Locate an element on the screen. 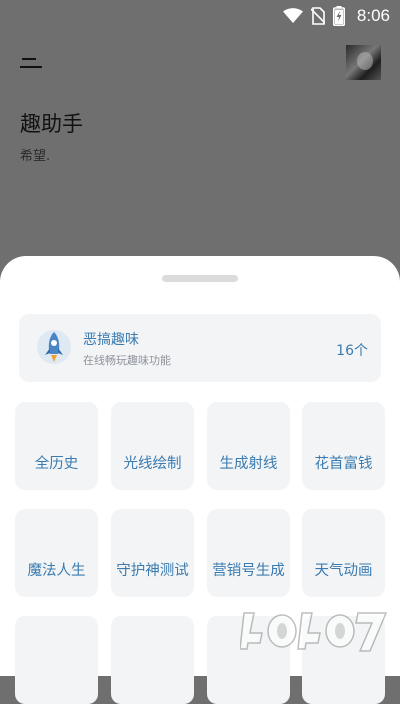  app-title: 趣助手 is located at coordinates (51, 124).